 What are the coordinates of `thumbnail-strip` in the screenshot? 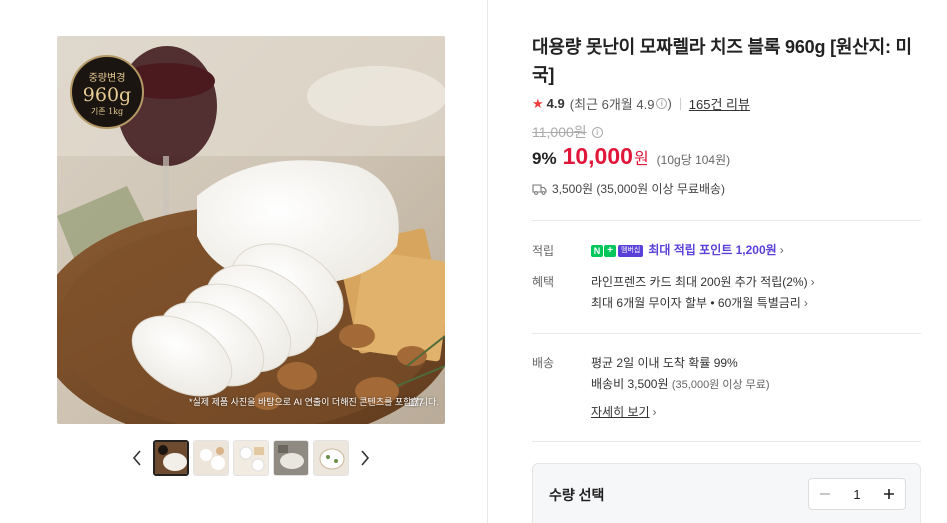 It's located at (251, 458).